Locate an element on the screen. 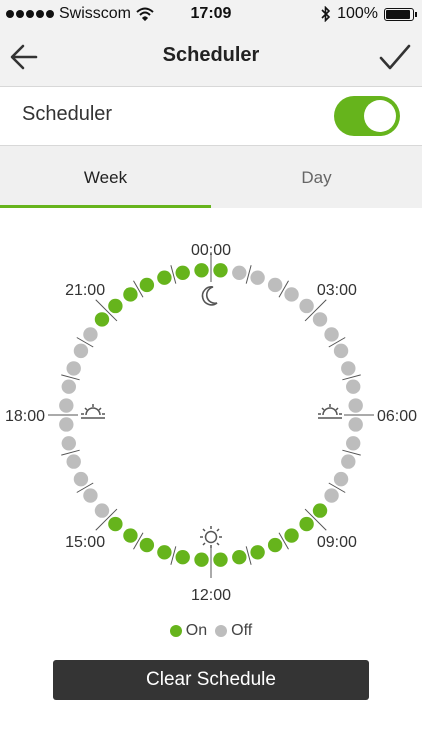 The width and height of the screenshot is (422, 750). tab-bar: Week Day is located at coordinates (211, 177).